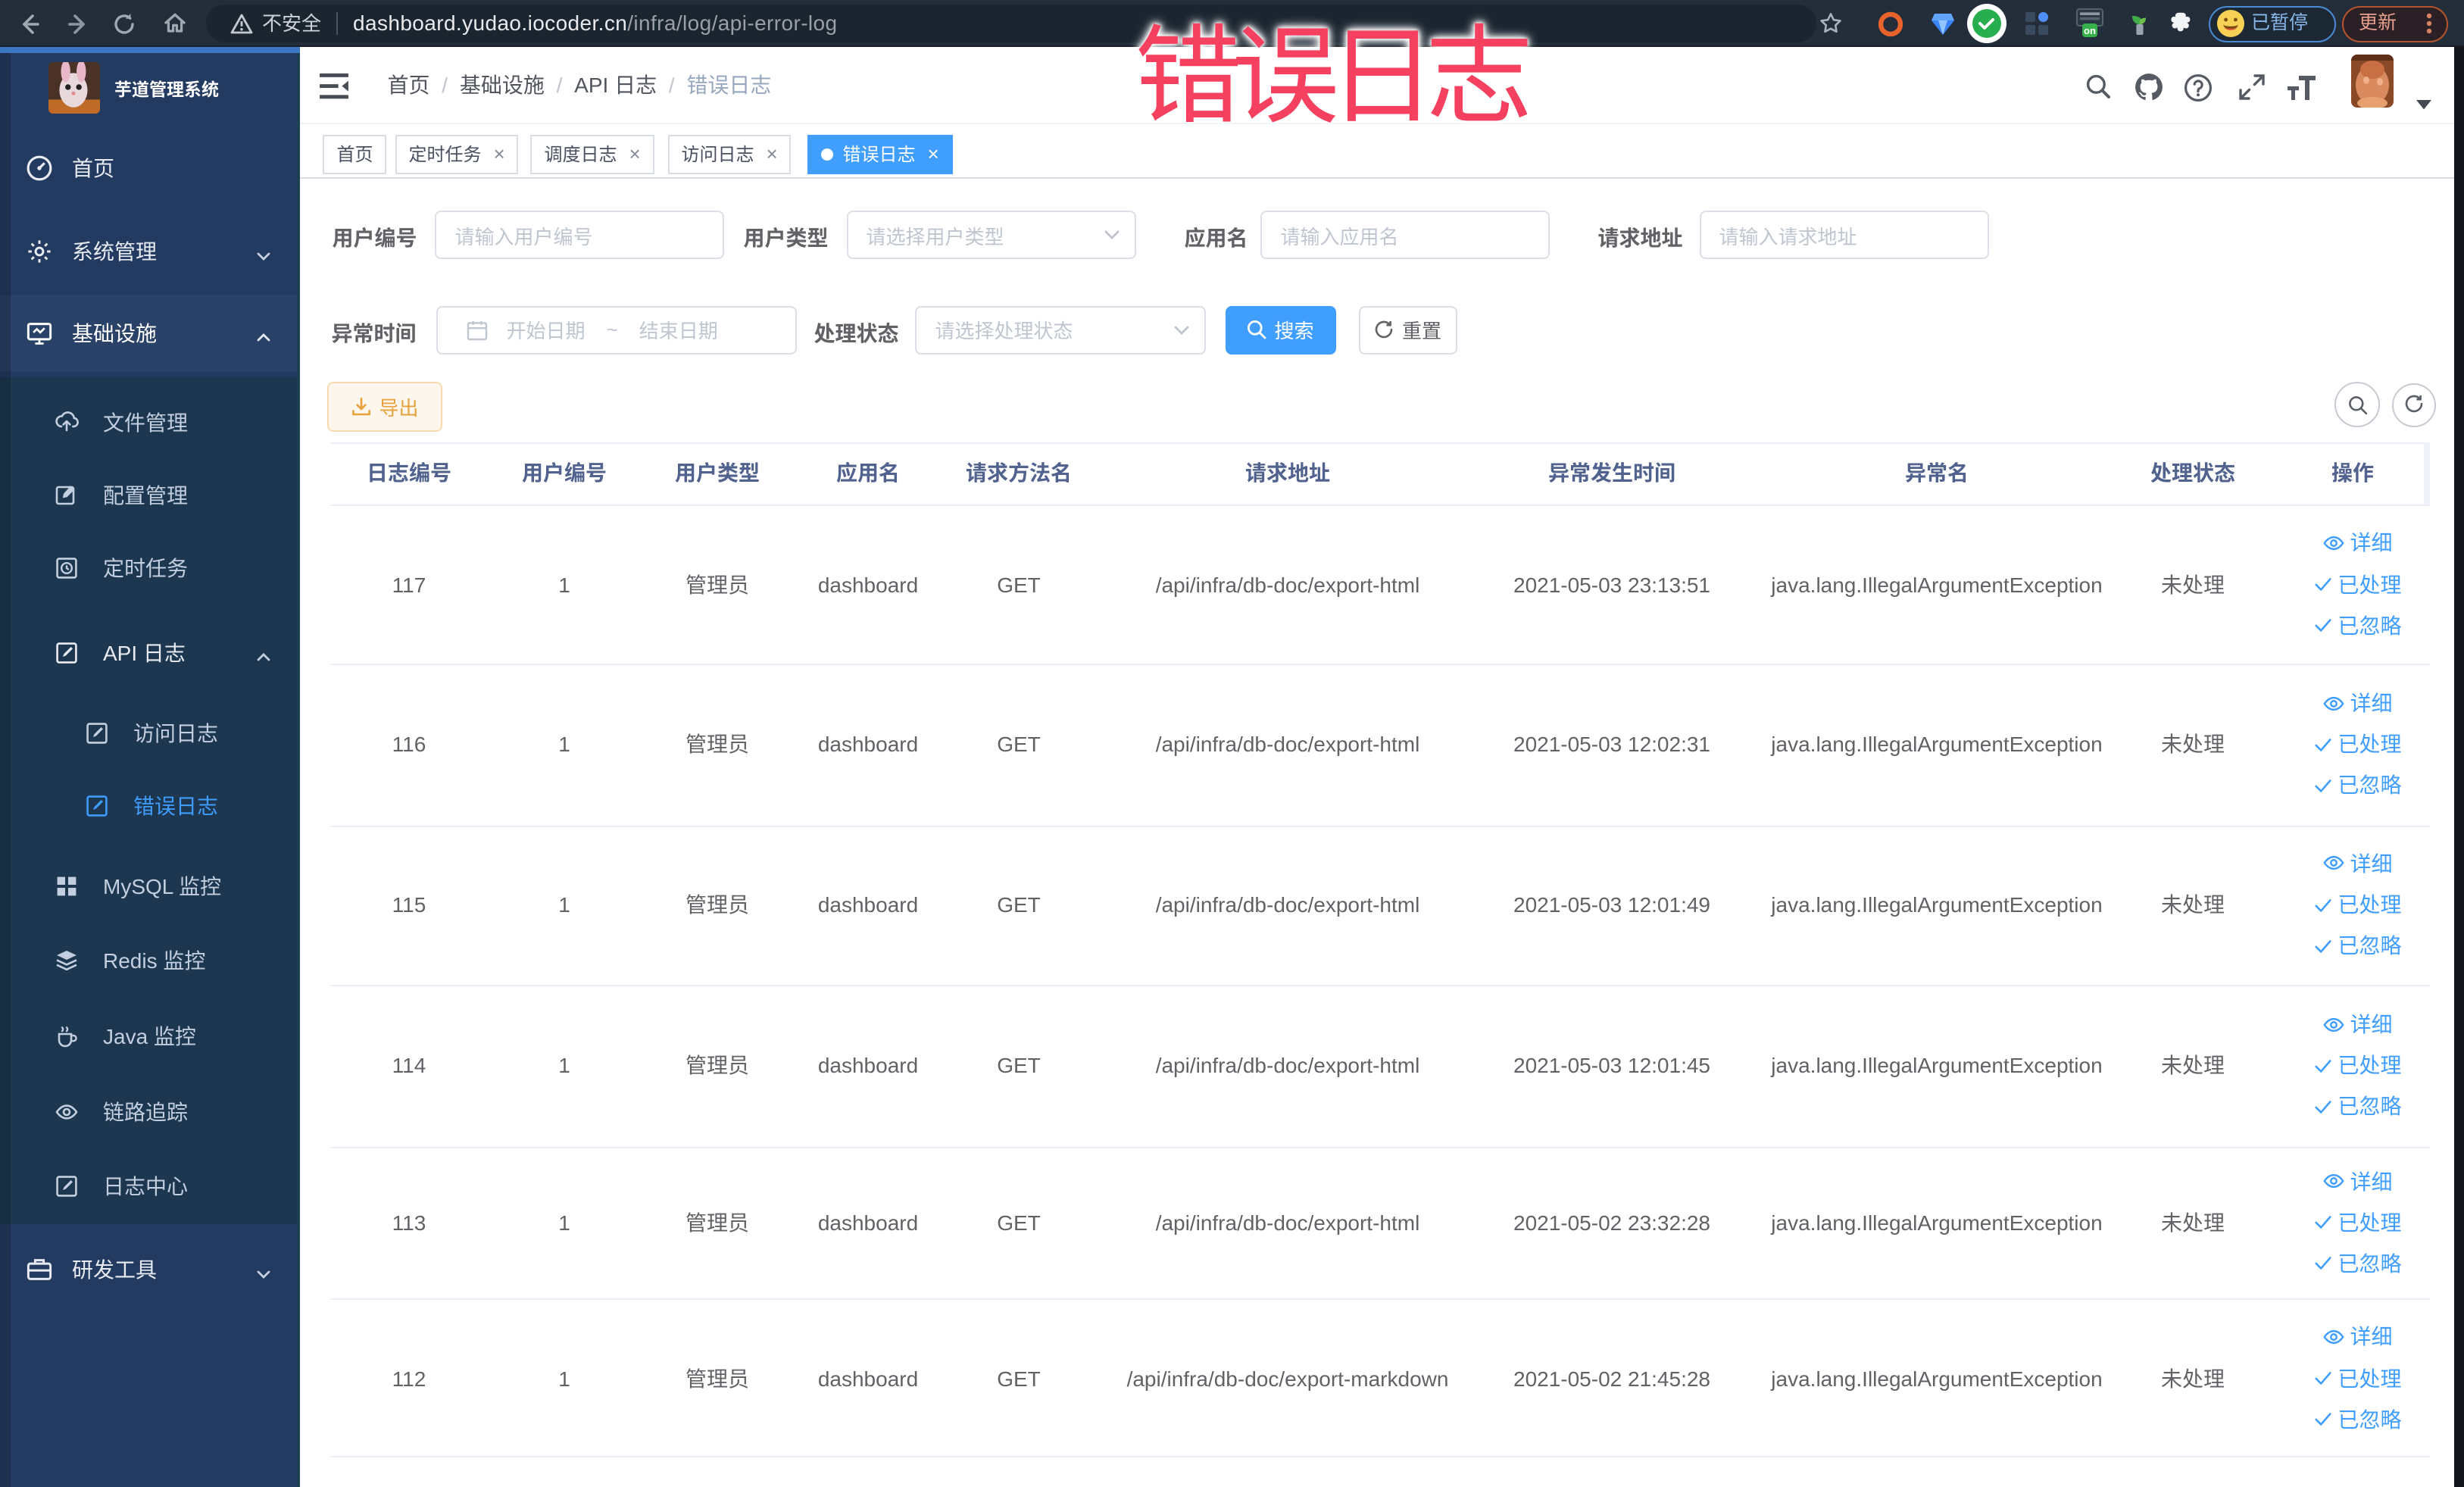  Describe the element at coordinates (2090, 30) in the screenshot. I see `svg-text: on` at that location.